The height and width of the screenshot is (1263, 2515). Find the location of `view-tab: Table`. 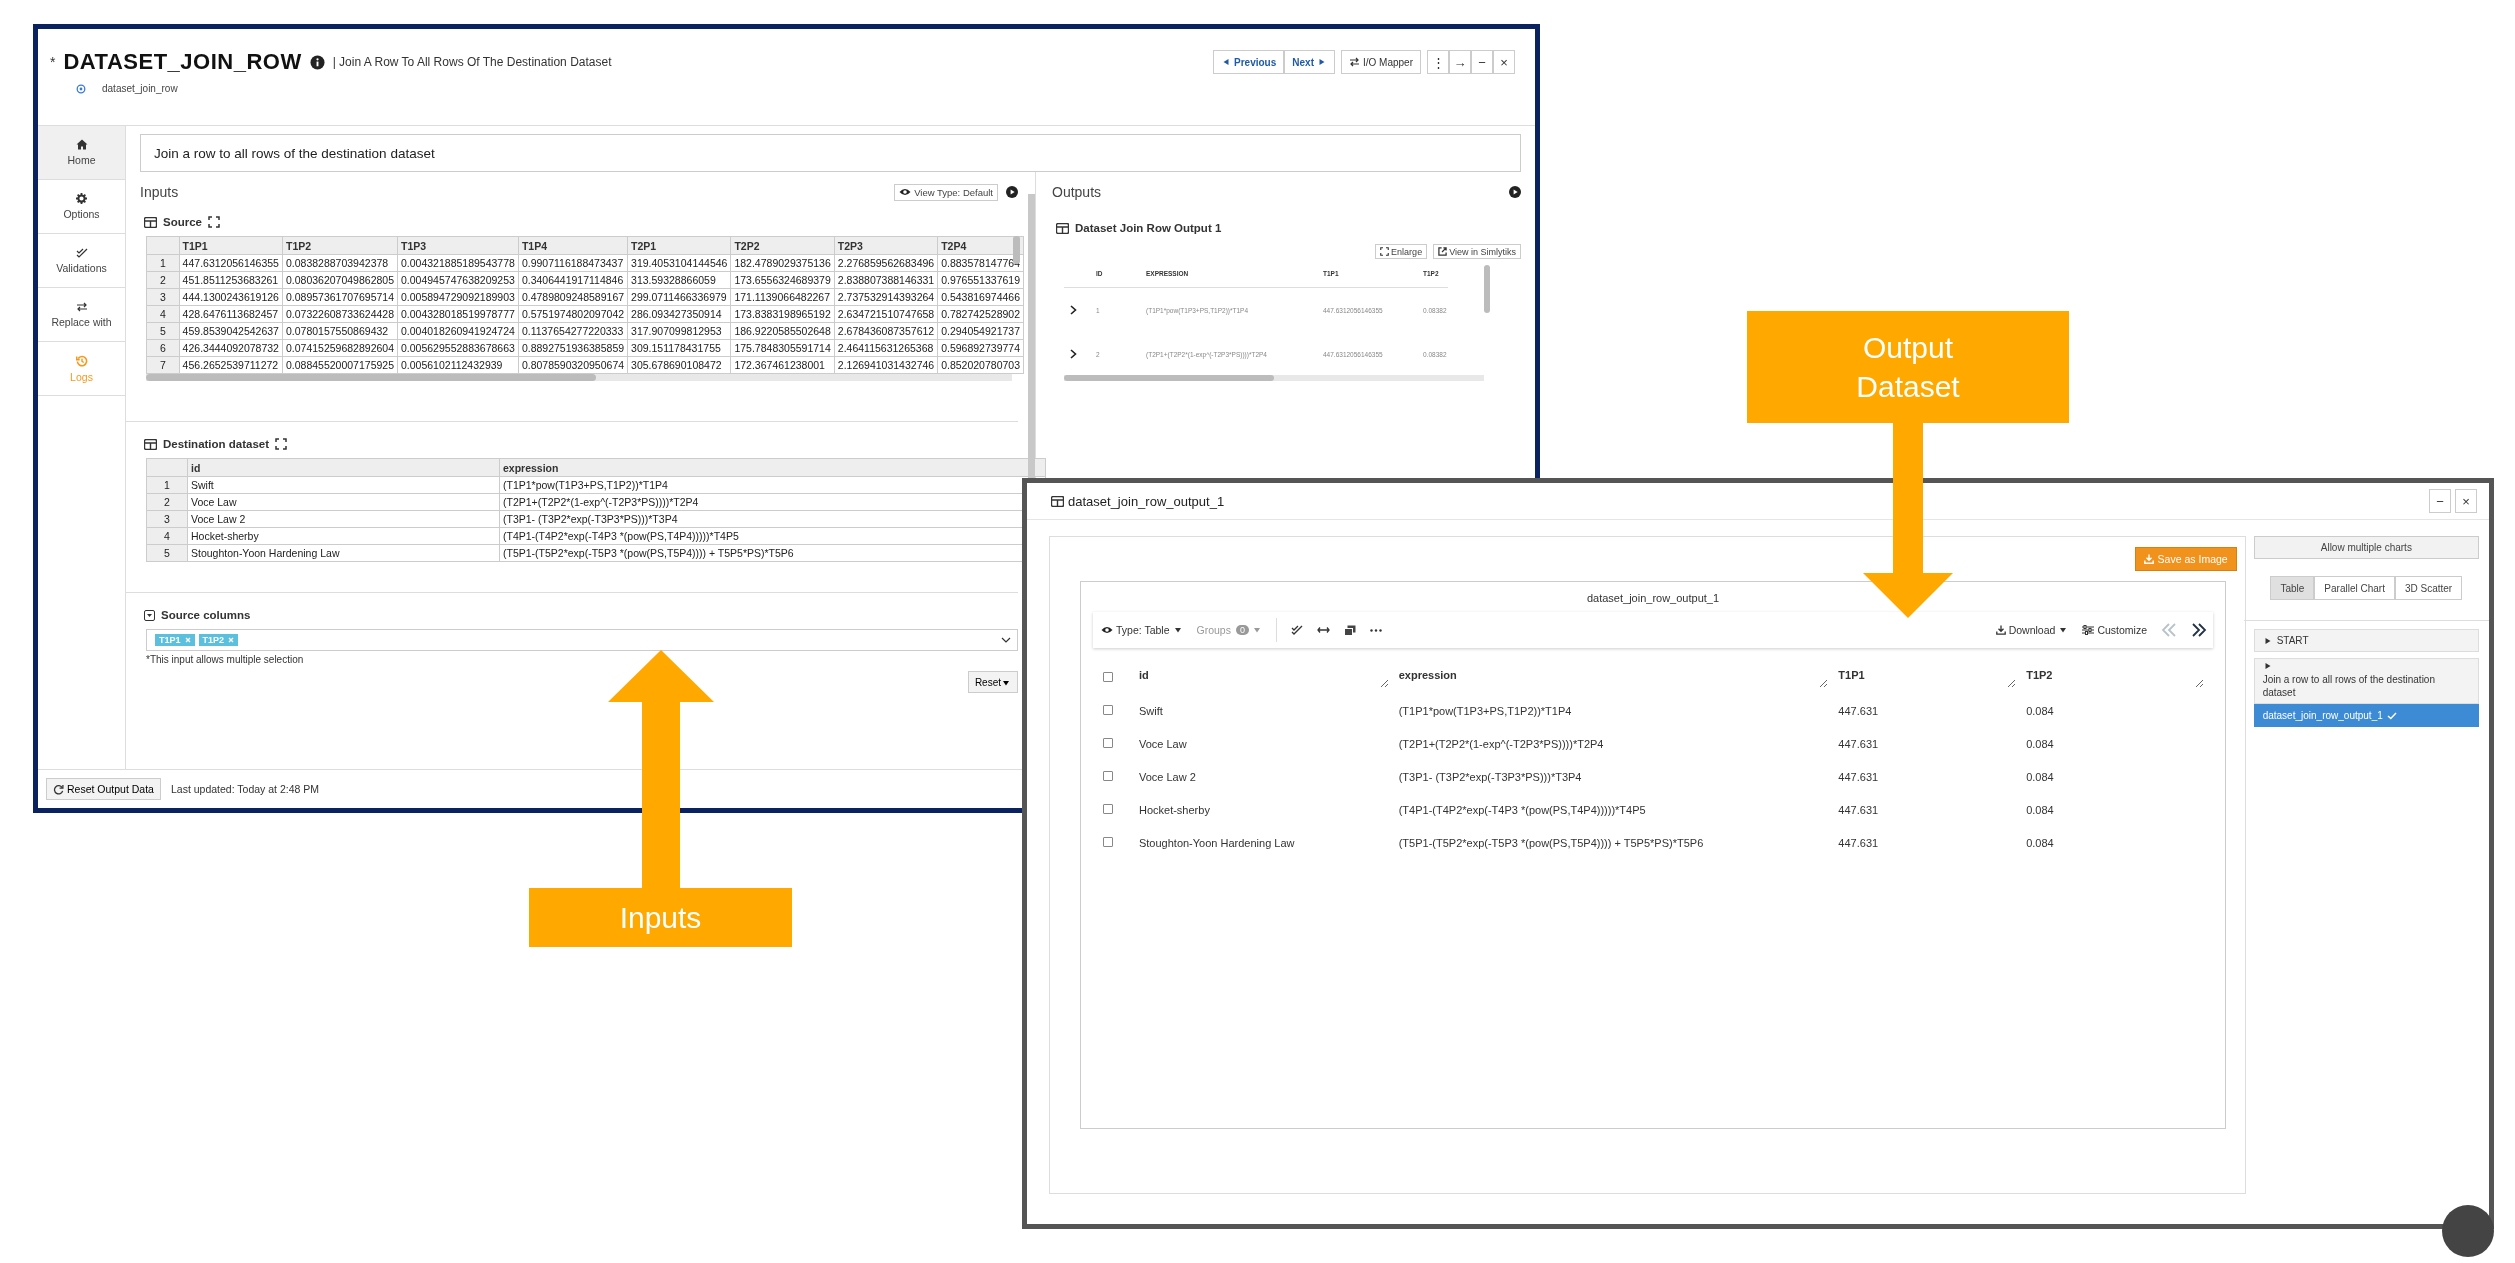

view-tab: Table is located at coordinates (2292, 588).